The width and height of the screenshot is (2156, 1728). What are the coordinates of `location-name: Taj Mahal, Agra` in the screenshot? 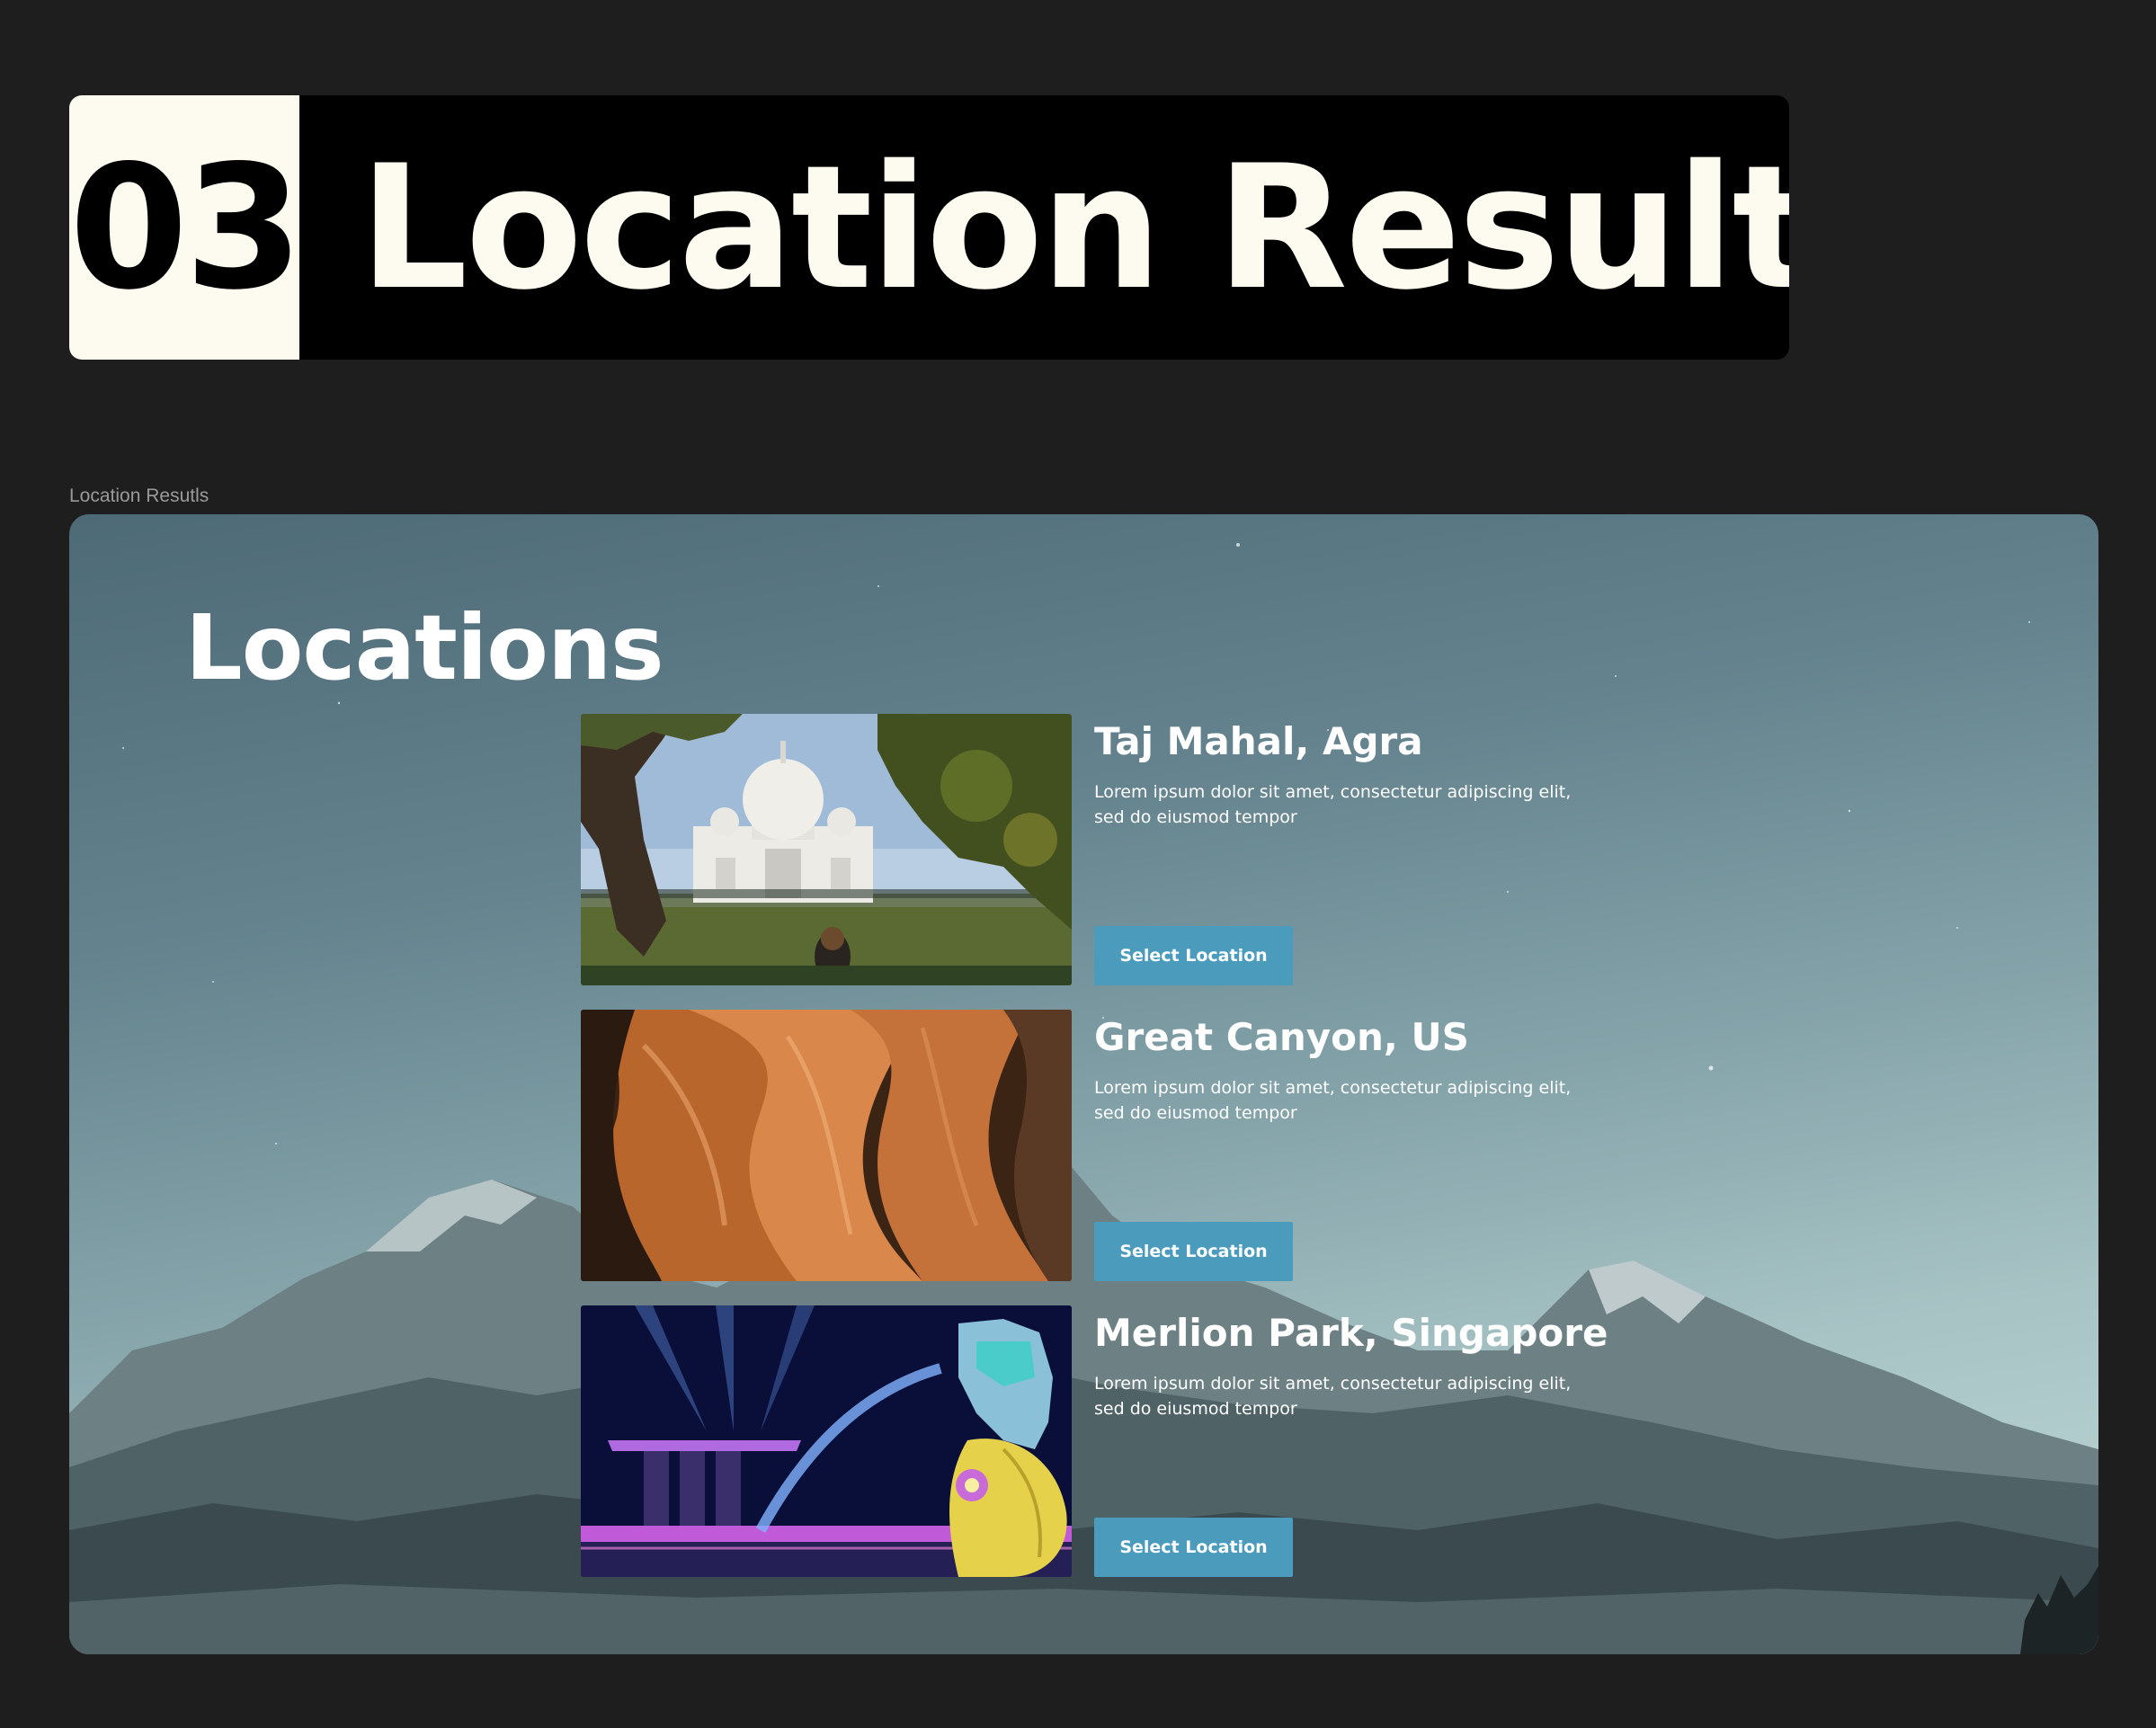 It's located at (1259, 741).